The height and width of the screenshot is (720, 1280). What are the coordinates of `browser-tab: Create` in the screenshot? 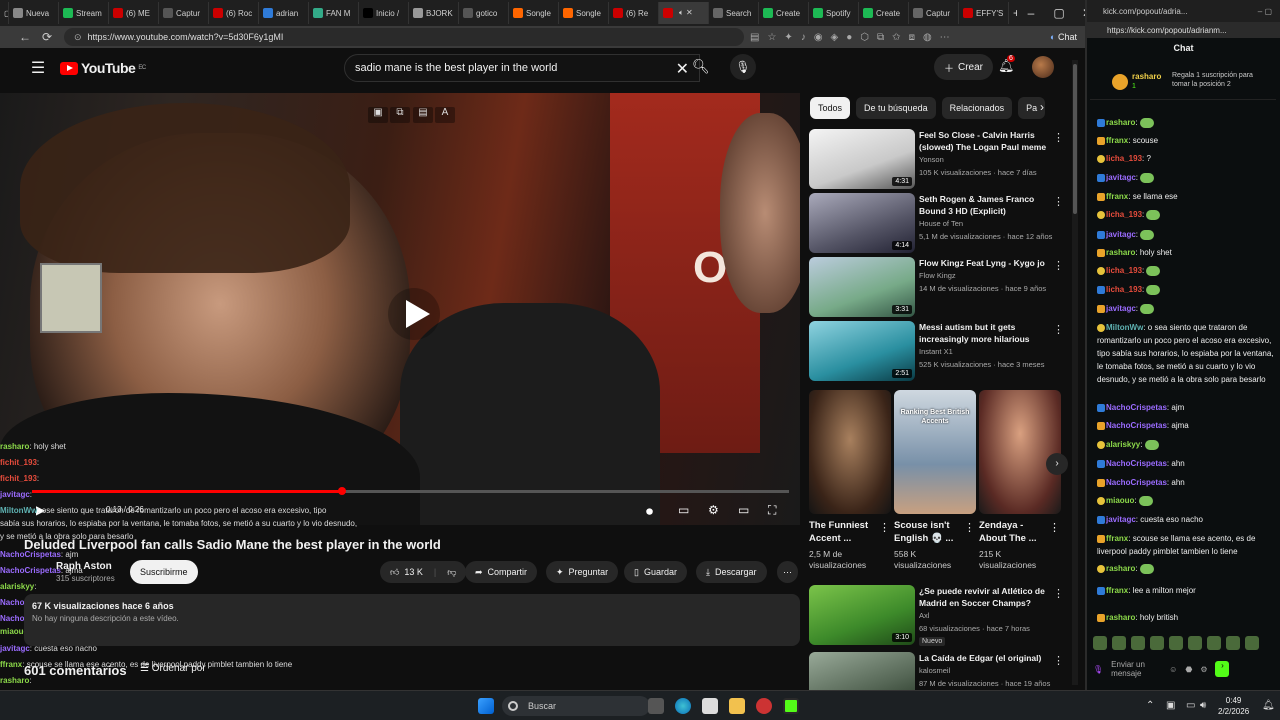 It's located at (884, 13).